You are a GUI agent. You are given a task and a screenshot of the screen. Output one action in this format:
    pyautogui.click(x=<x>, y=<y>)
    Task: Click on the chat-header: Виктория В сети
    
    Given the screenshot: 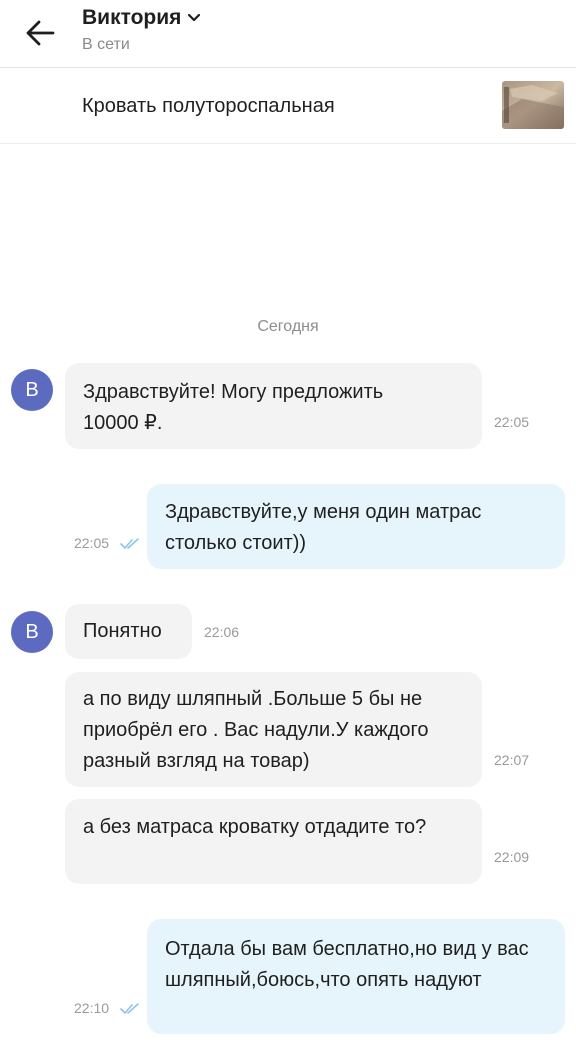 What is the action you would take?
    pyautogui.click(x=288, y=34)
    